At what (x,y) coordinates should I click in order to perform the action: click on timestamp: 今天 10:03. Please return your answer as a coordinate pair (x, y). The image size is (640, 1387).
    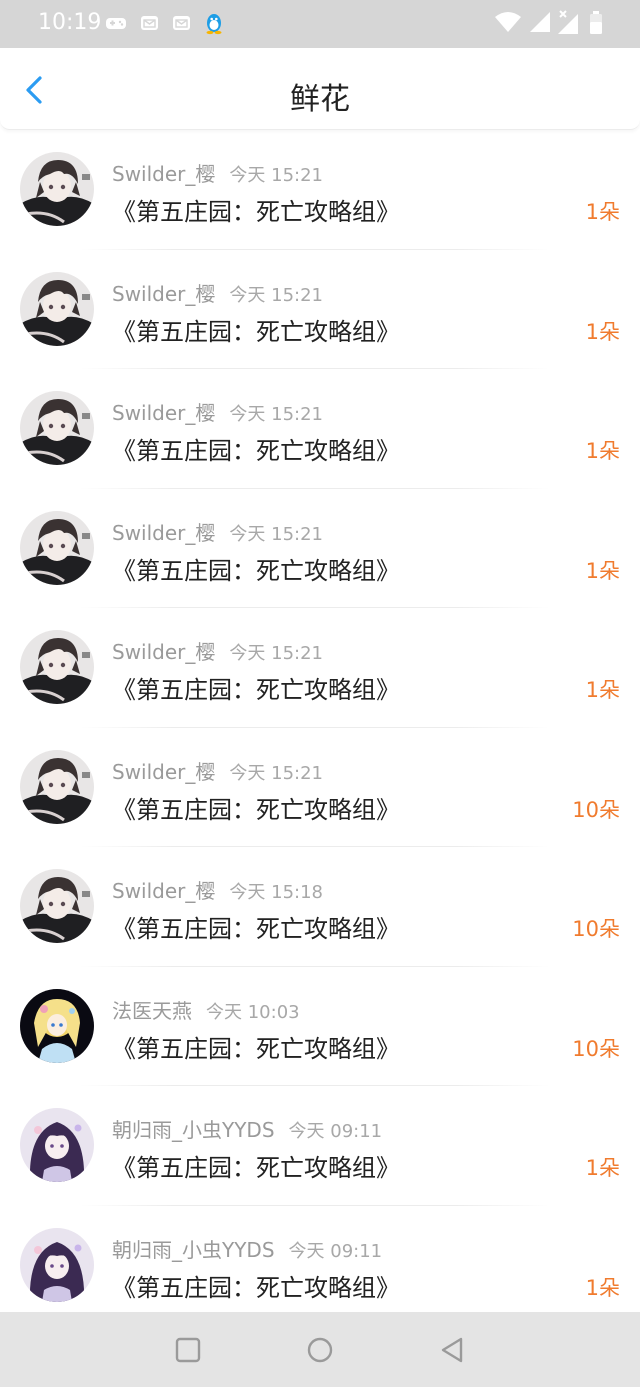
    Looking at the image, I should click on (253, 1012).